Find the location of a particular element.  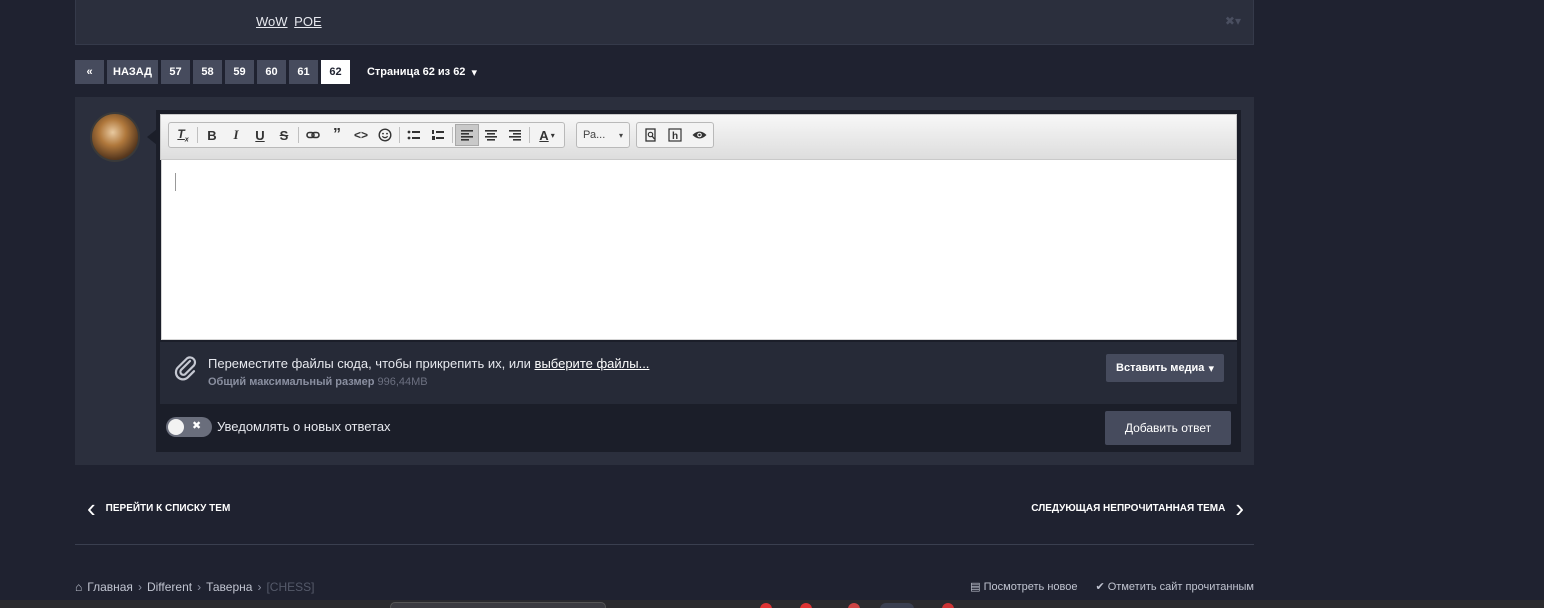

view-new-link: ▤ Посмотреть новое is located at coordinates (1023, 586).